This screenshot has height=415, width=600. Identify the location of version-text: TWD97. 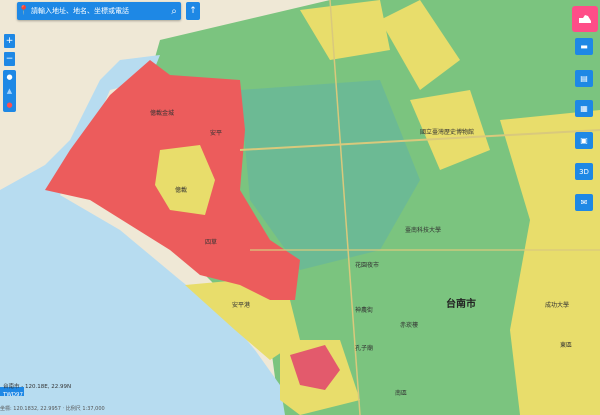
(13, 395).